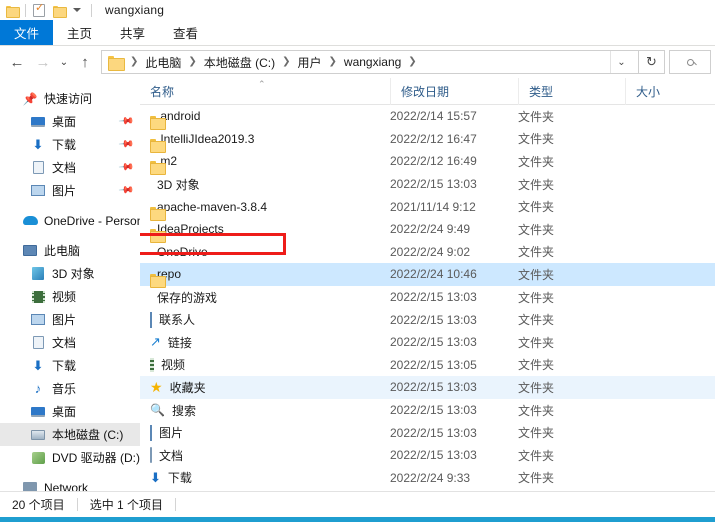  What do you see at coordinates (427, 342) in the screenshot?
I see `file-row: ↗ 链接 2022/2/15 13:03 文件夹` at bounding box center [427, 342].